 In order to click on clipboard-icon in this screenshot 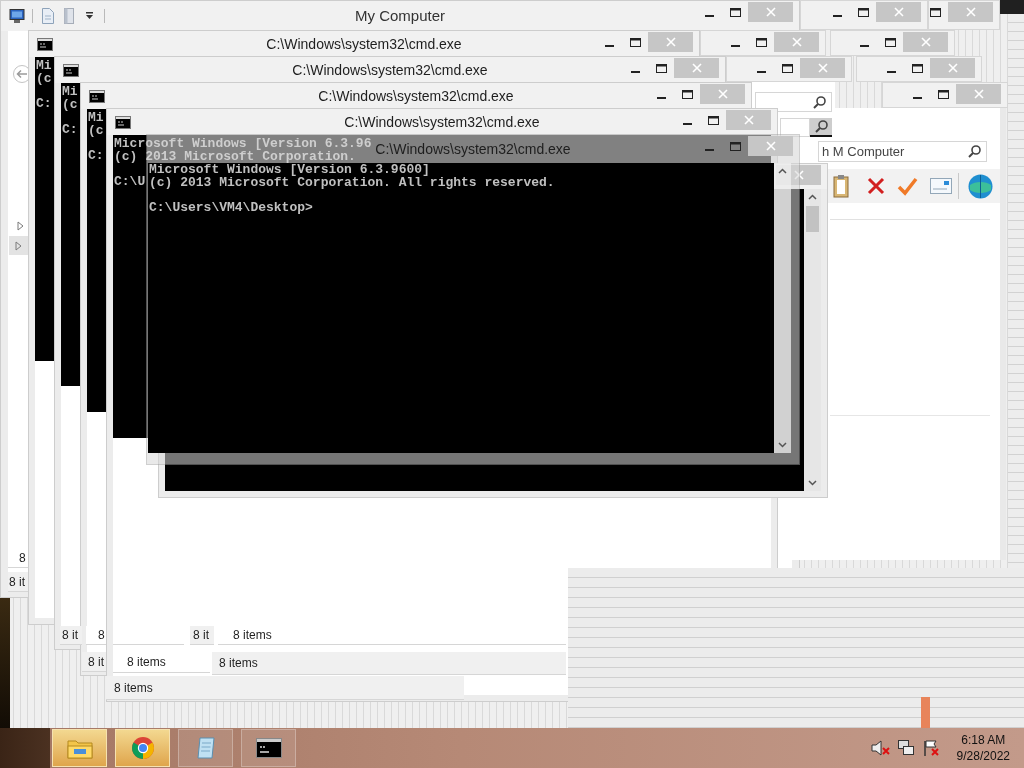, I will do `click(841, 186)`.